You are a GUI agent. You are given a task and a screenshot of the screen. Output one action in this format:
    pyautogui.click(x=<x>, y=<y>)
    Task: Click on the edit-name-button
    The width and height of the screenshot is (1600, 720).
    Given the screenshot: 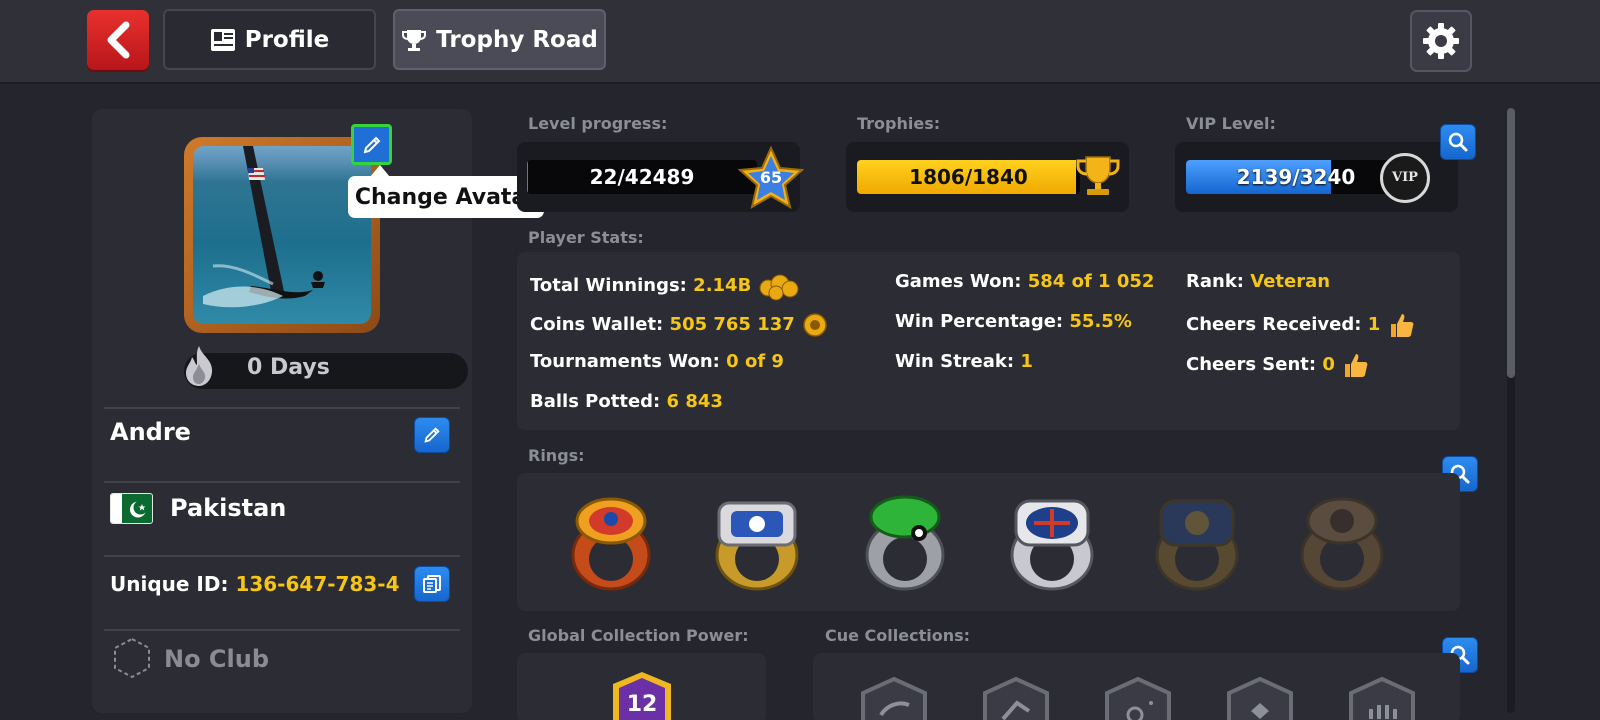 What is the action you would take?
    pyautogui.click(x=432, y=435)
    